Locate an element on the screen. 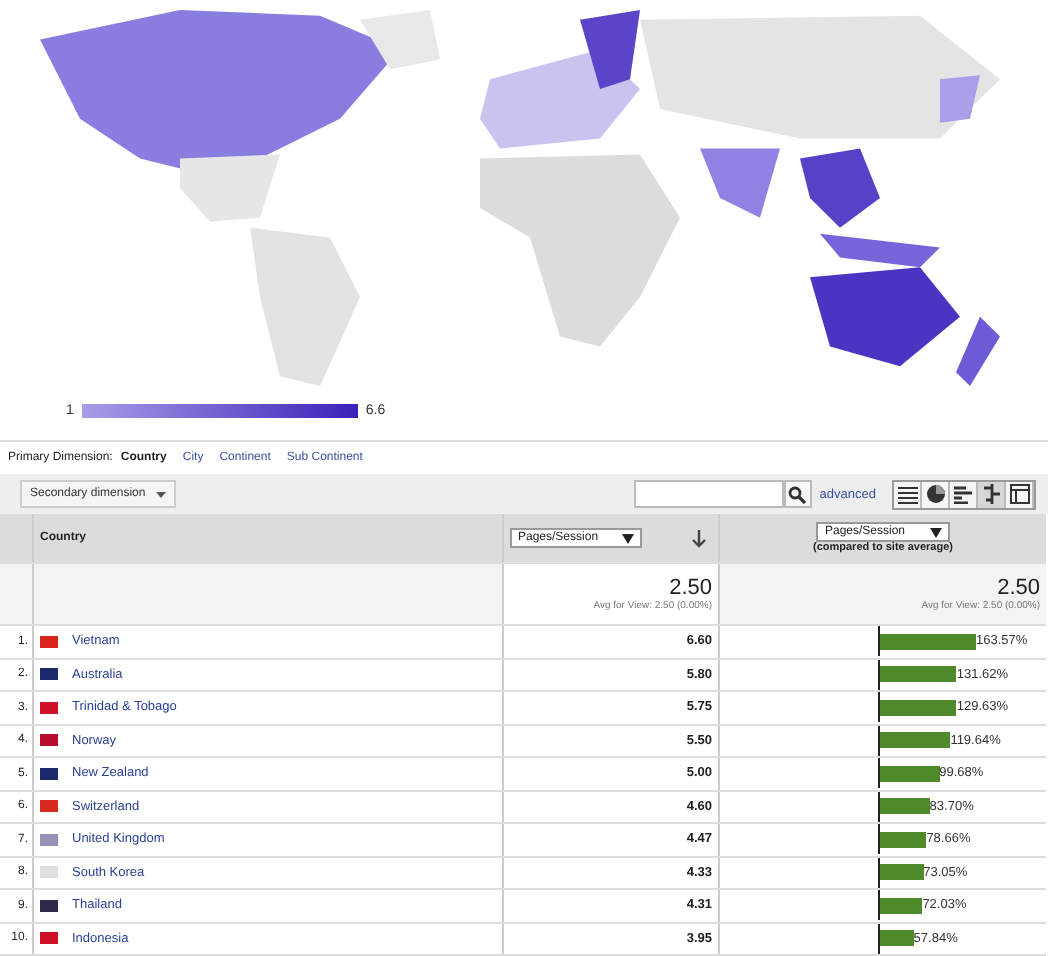 The height and width of the screenshot is (956, 1048). comparison-icon is located at coordinates (991, 494).